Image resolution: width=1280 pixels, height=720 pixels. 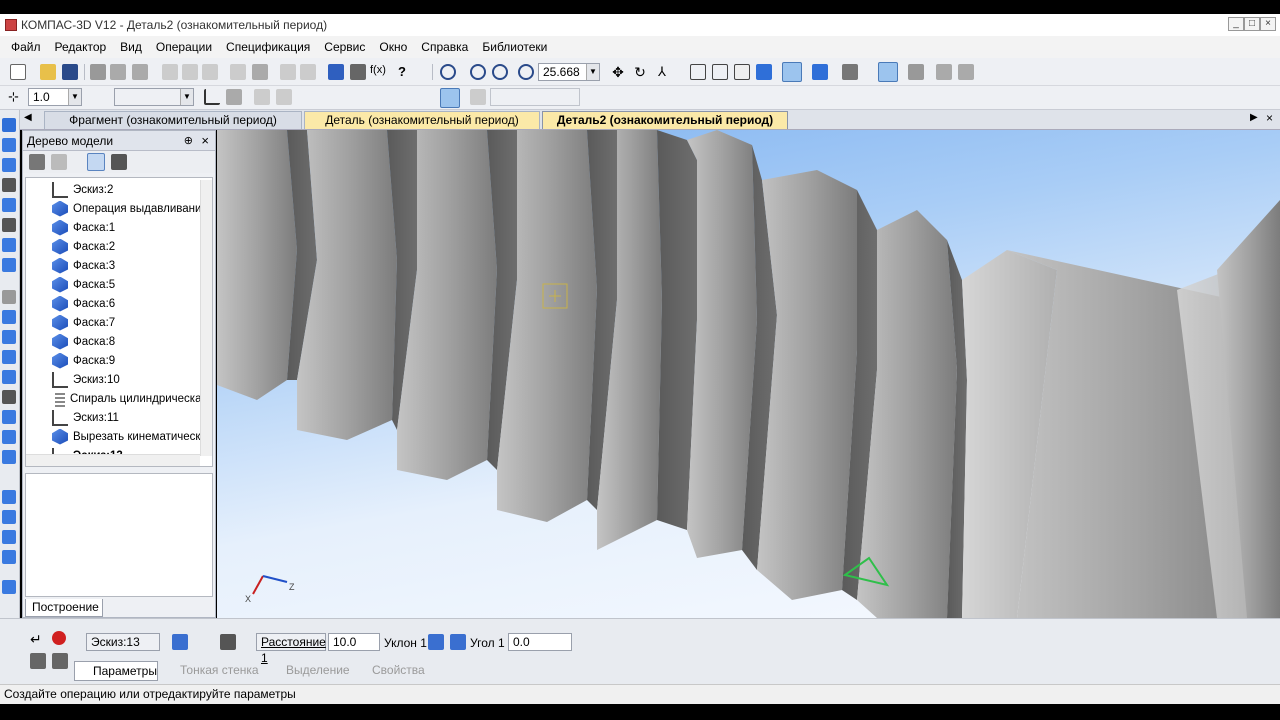 I want to click on pan-icon: ✥, so click(x=618, y=72).